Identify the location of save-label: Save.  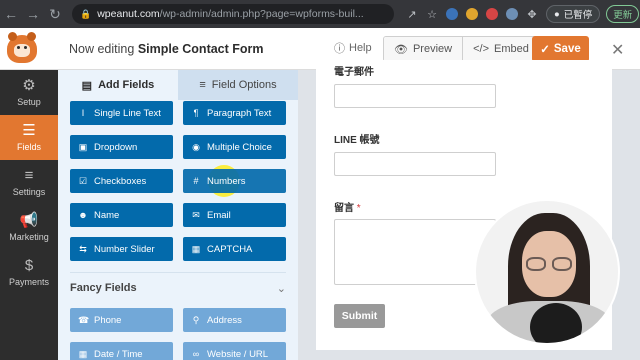
(567, 49).